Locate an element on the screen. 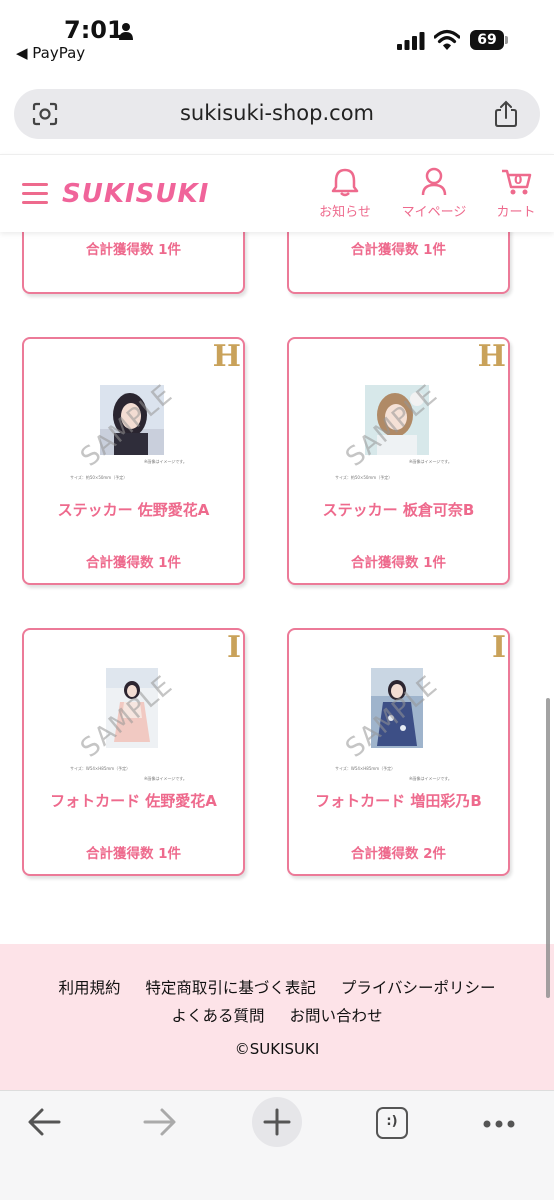 Image resolution: width=554 pixels, height=1200 pixels. cart-count-badge: 0 is located at coordinates (518, 180).